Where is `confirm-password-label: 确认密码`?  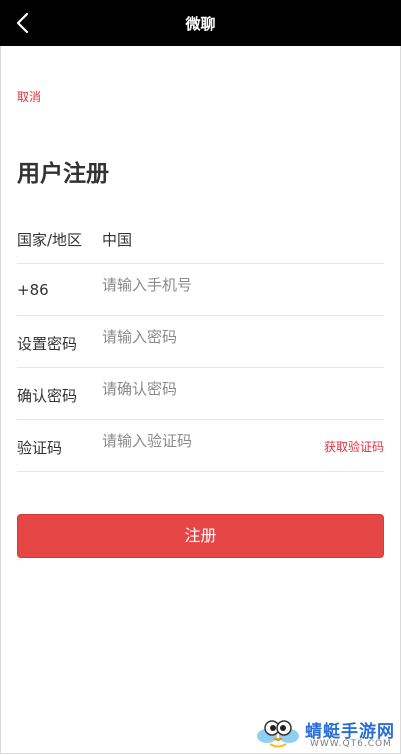 confirm-password-label: 确认密码 is located at coordinates (47, 396).